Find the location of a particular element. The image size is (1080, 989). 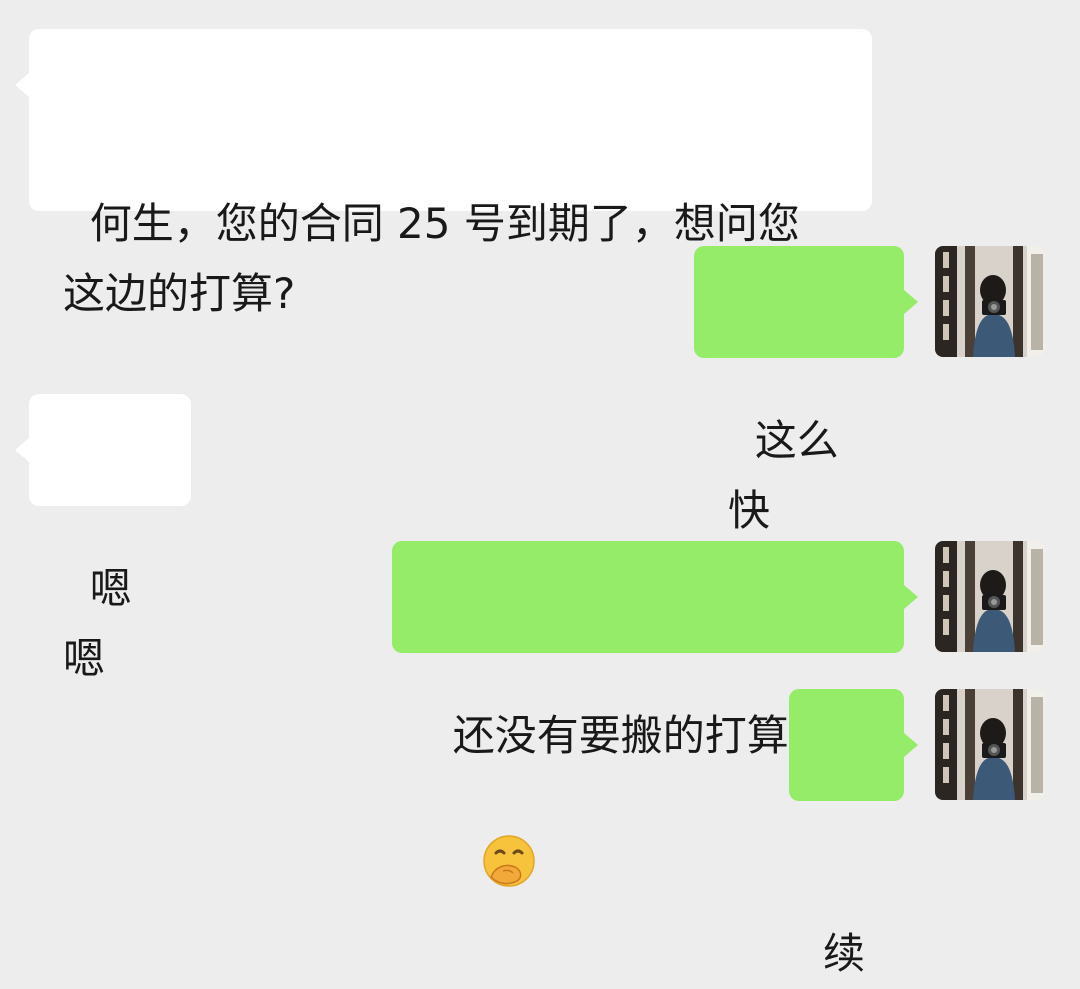

message-text: 嗯嗯 is located at coordinates (97, 623).